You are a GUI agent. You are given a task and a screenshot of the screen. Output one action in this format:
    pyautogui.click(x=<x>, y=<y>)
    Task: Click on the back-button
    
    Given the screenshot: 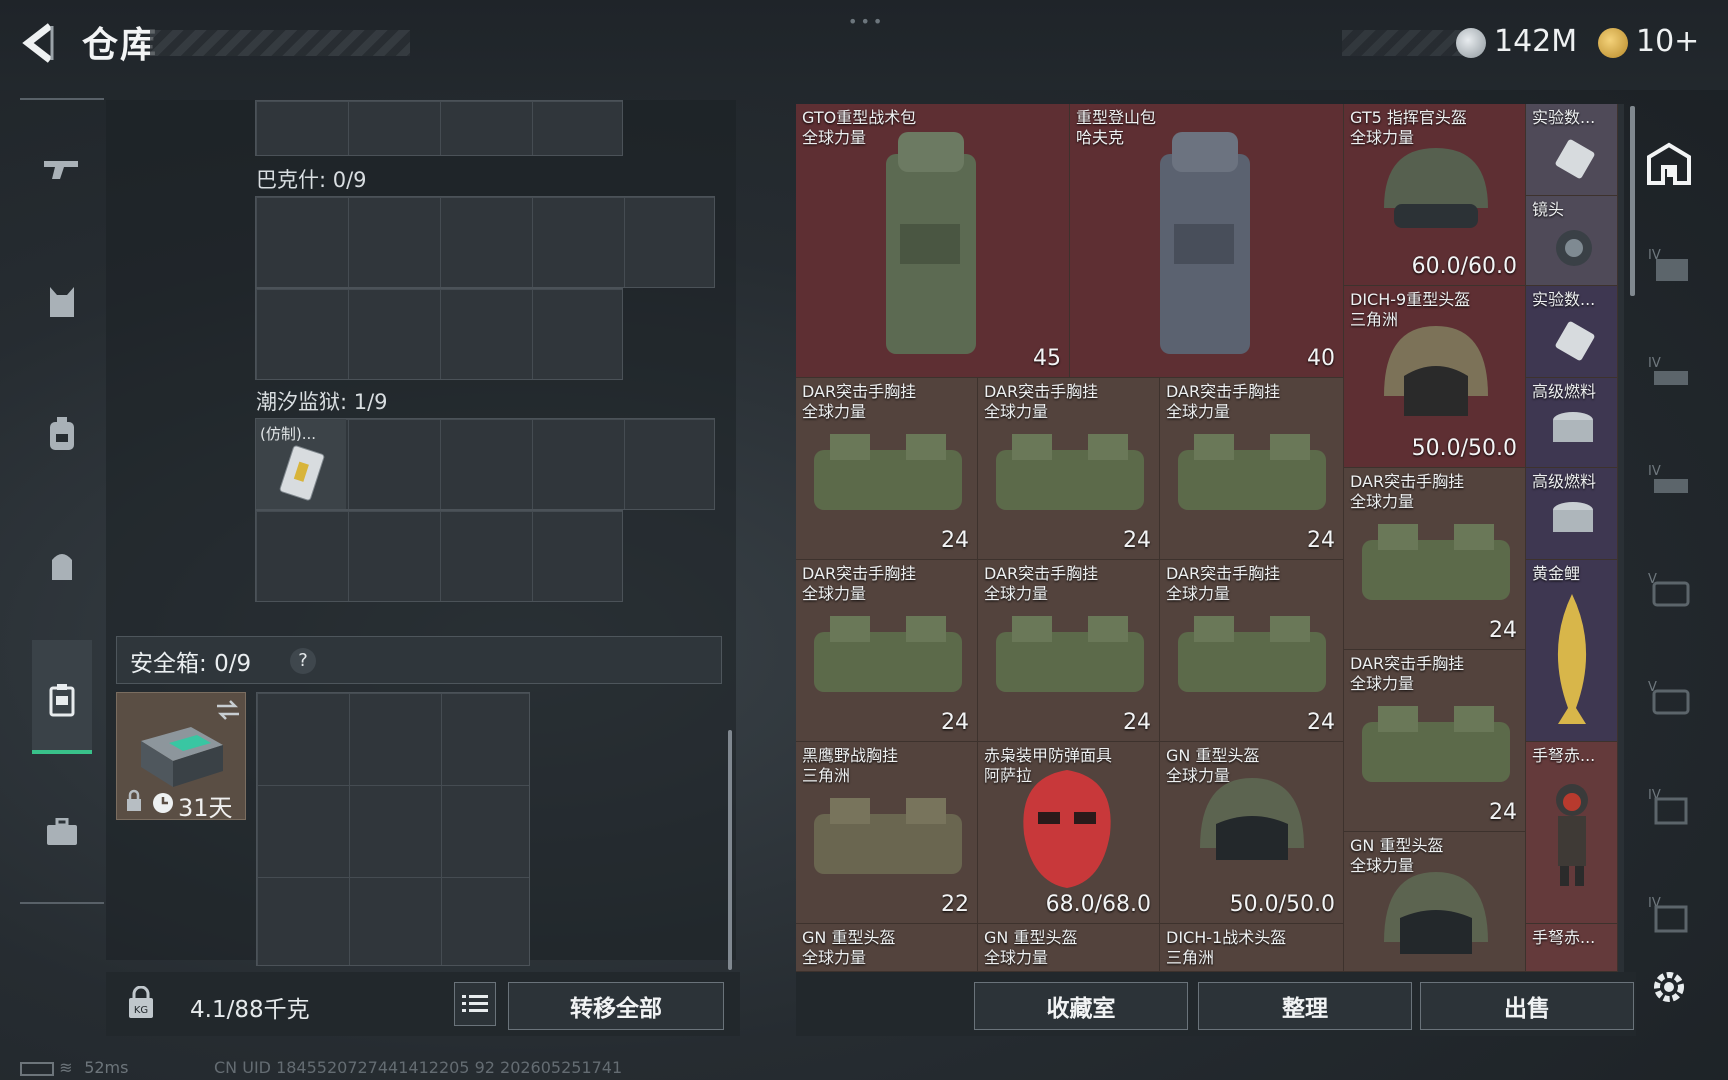 What is the action you would take?
    pyautogui.click(x=39, y=43)
    